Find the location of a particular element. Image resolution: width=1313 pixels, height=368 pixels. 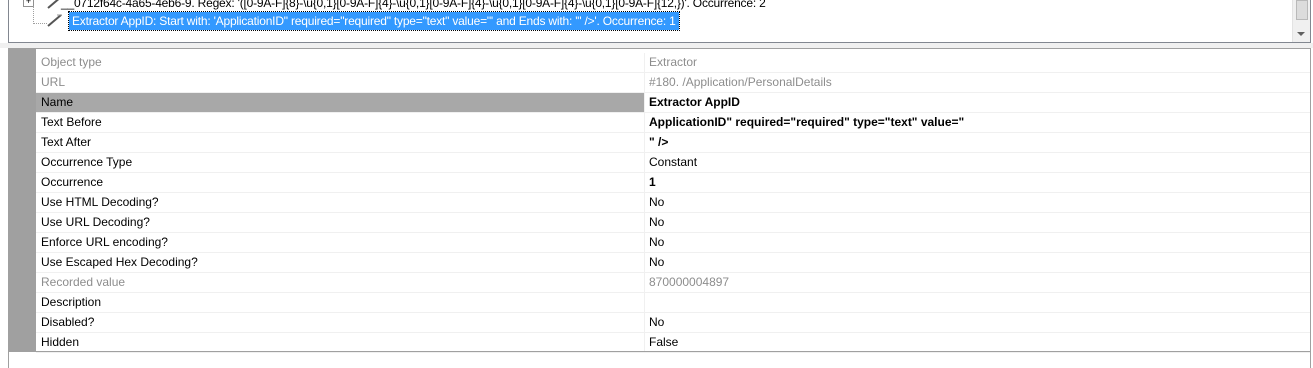

tree-connector is located at coordinates (33, 15).